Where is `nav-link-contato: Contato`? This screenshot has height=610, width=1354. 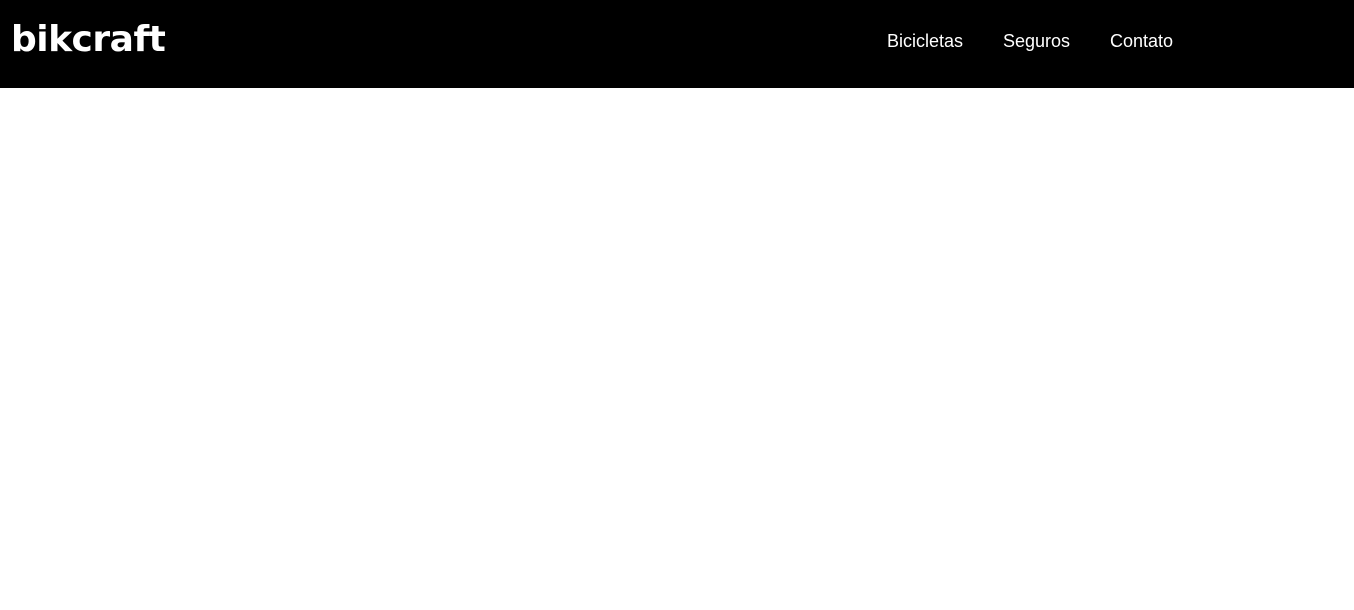
nav-link-contato: Contato is located at coordinates (1141, 41).